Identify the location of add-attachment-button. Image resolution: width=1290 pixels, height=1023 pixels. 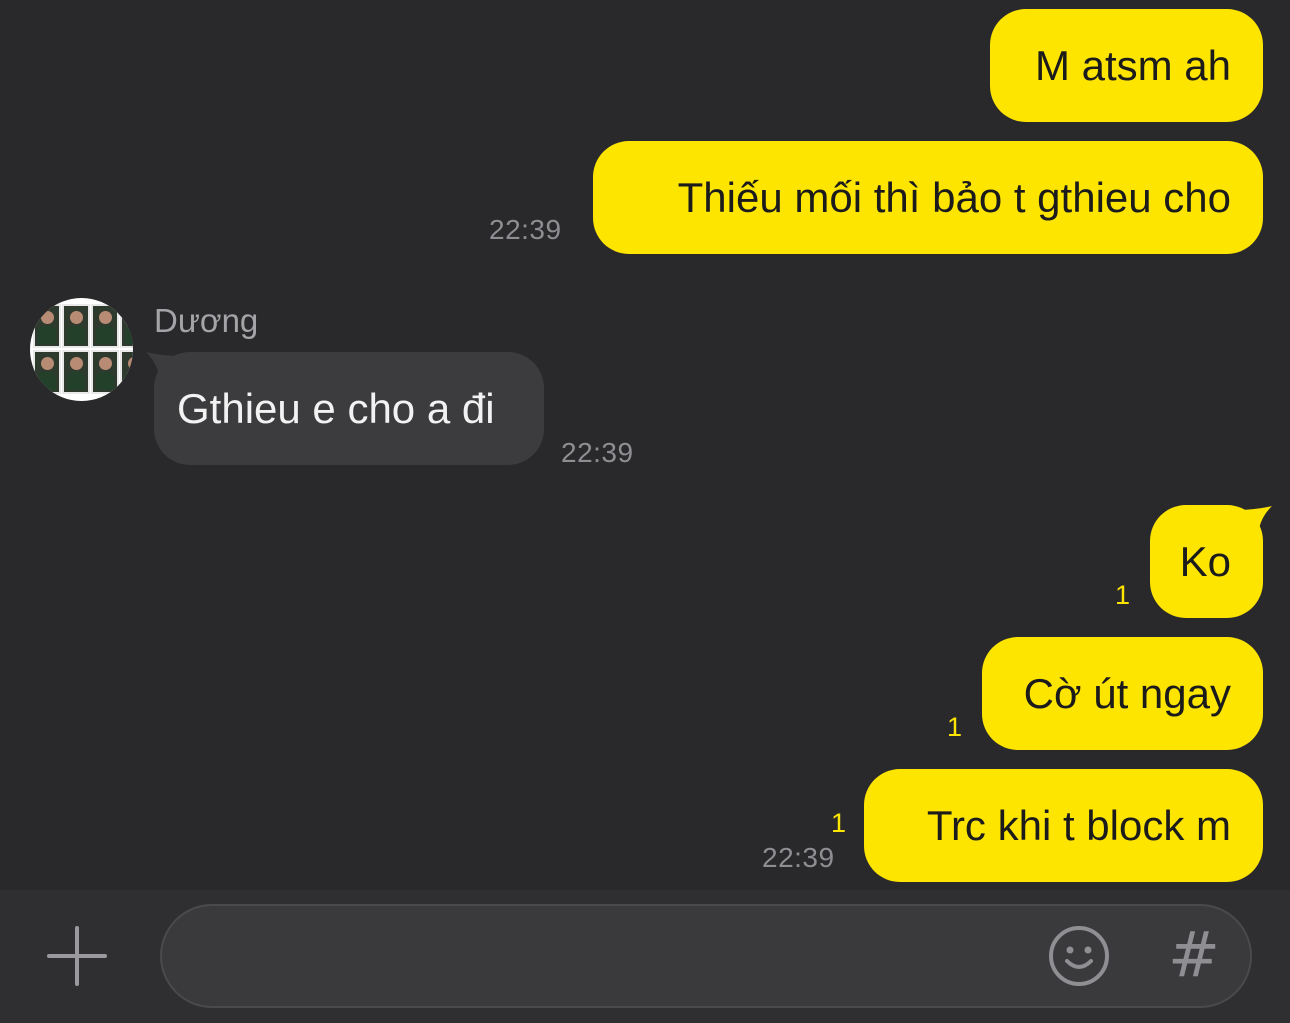
(77, 956).